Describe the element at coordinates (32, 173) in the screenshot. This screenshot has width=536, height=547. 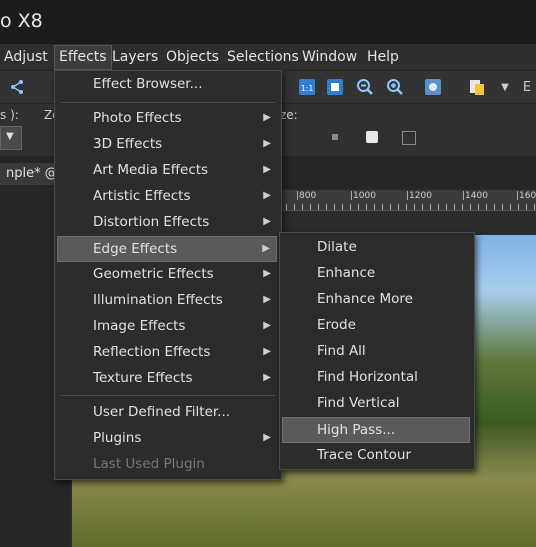
I see `document-tab-label: nple* @` at that location.